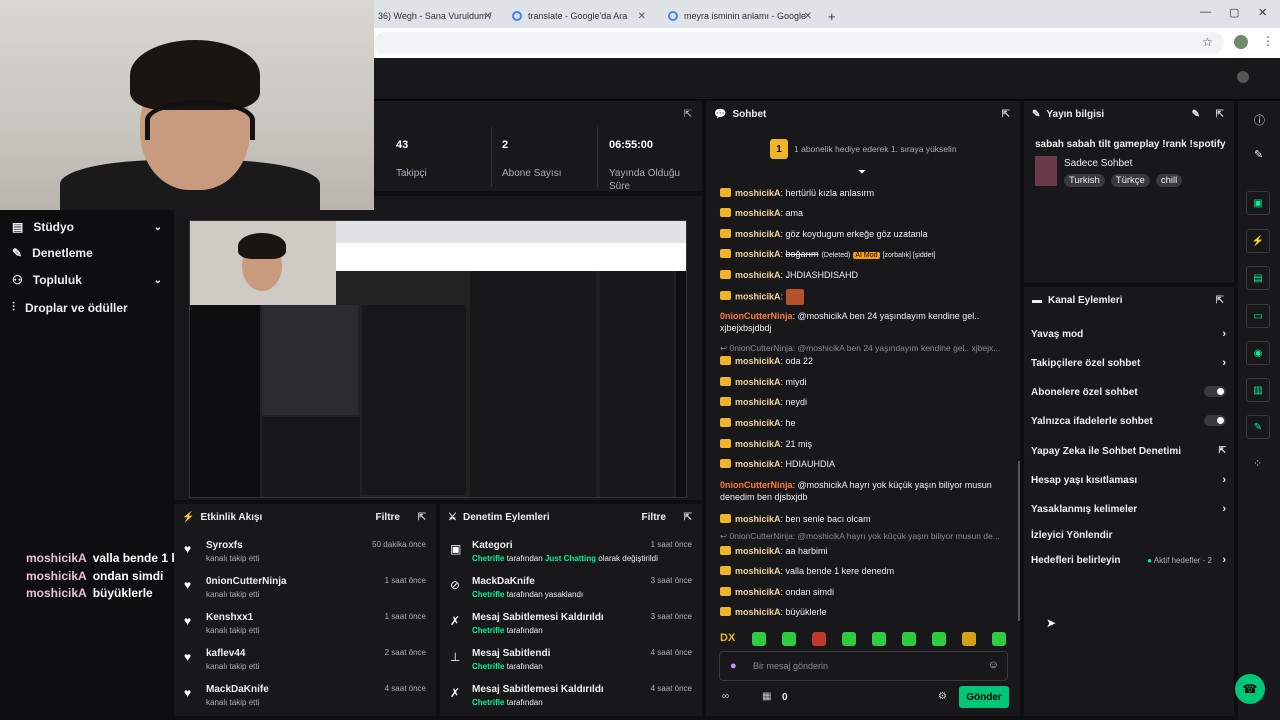 The image size is (1280, 720). I want to click on account-age-row: Hesap yaşı kısıtlaması ›, so click(1128, 480).